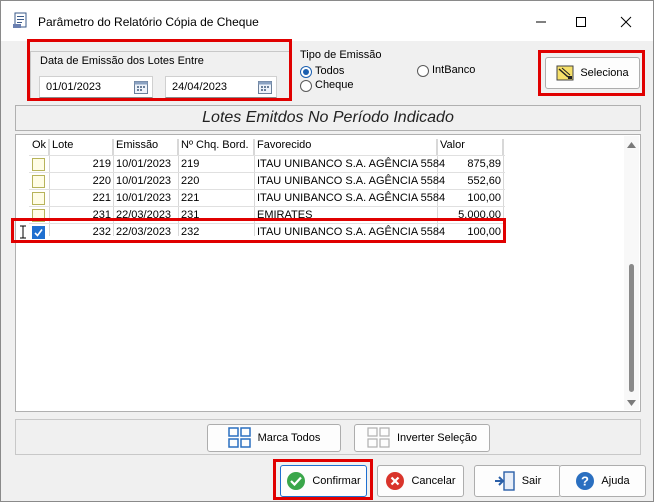 Image resolution: width=654 pixels, height=502 pixels. I want to click on column-header-favorecido: Favorecido, so click(345, 147).